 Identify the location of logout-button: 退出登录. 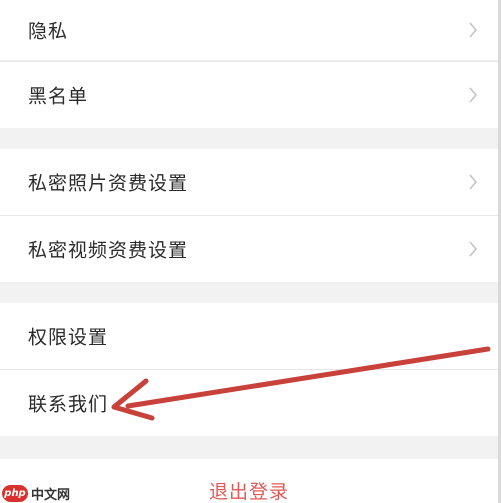
(249, 481).